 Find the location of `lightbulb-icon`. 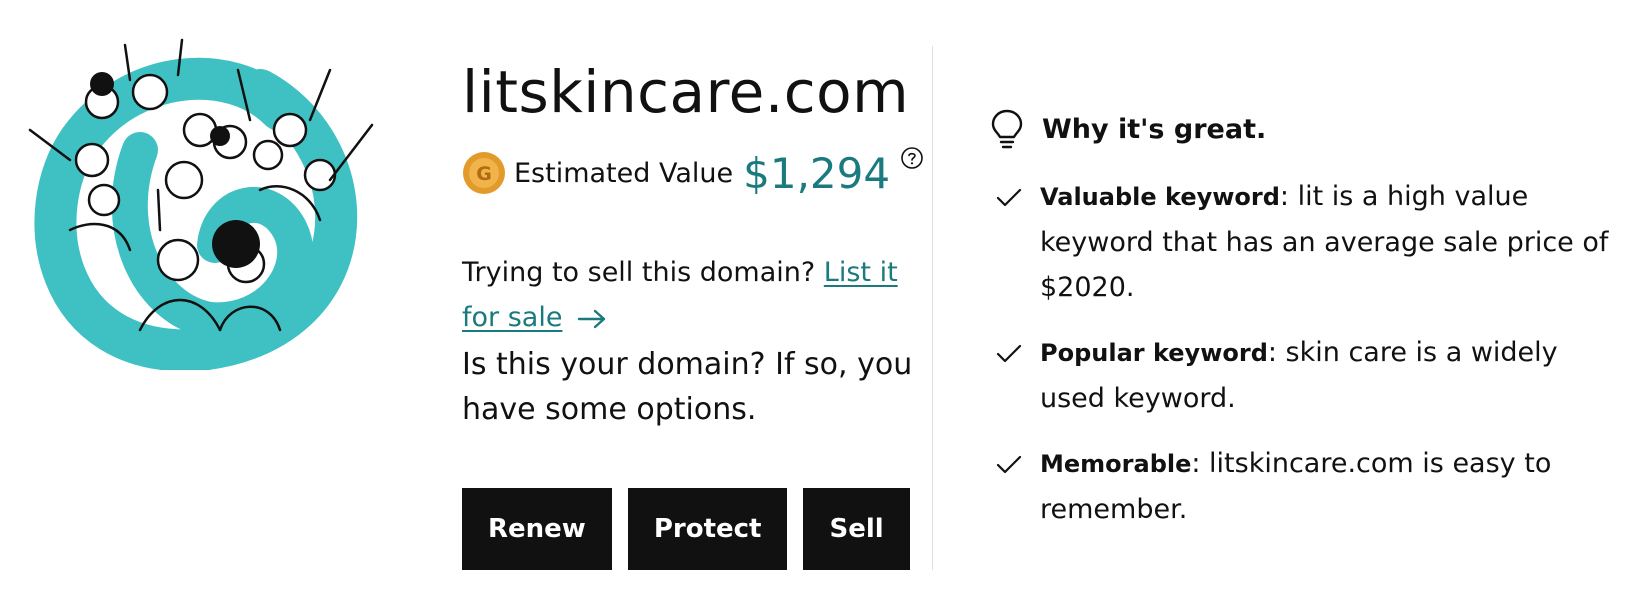

lightbulb-icon is located at coordinates (1007, 129).